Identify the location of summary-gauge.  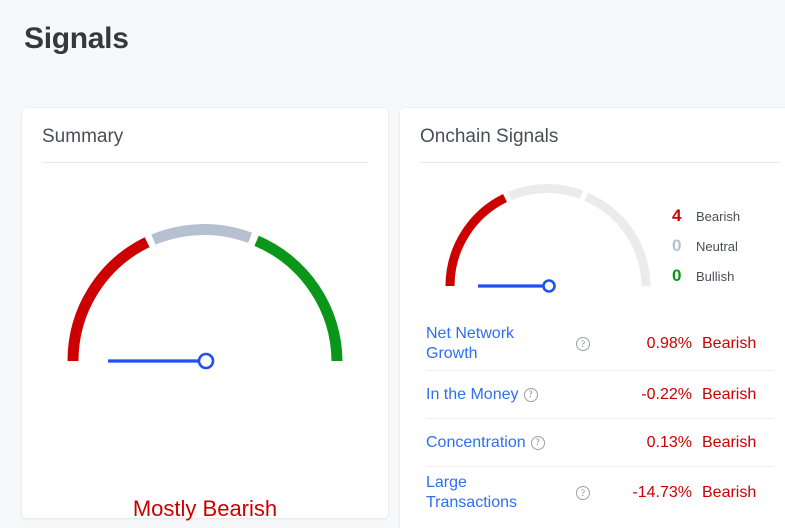
(205, 297).